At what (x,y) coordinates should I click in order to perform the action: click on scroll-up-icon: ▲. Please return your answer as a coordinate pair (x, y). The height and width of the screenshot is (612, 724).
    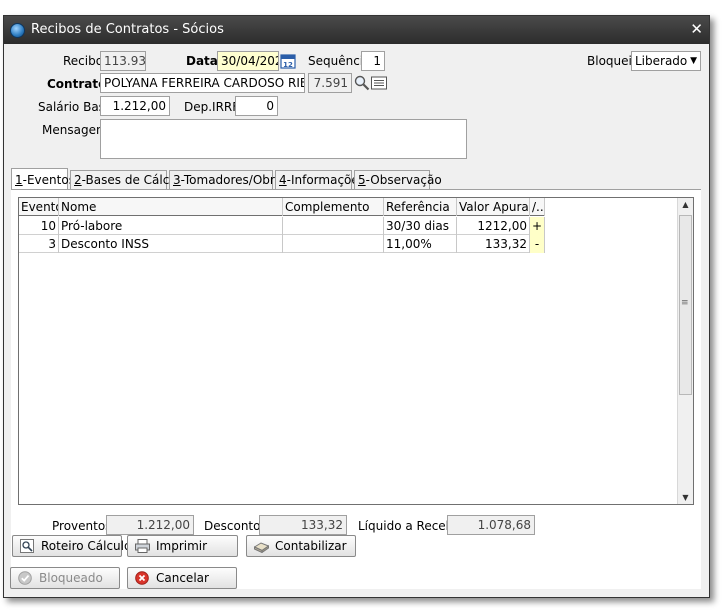
    Looking at the image, I should click on (685, 204).